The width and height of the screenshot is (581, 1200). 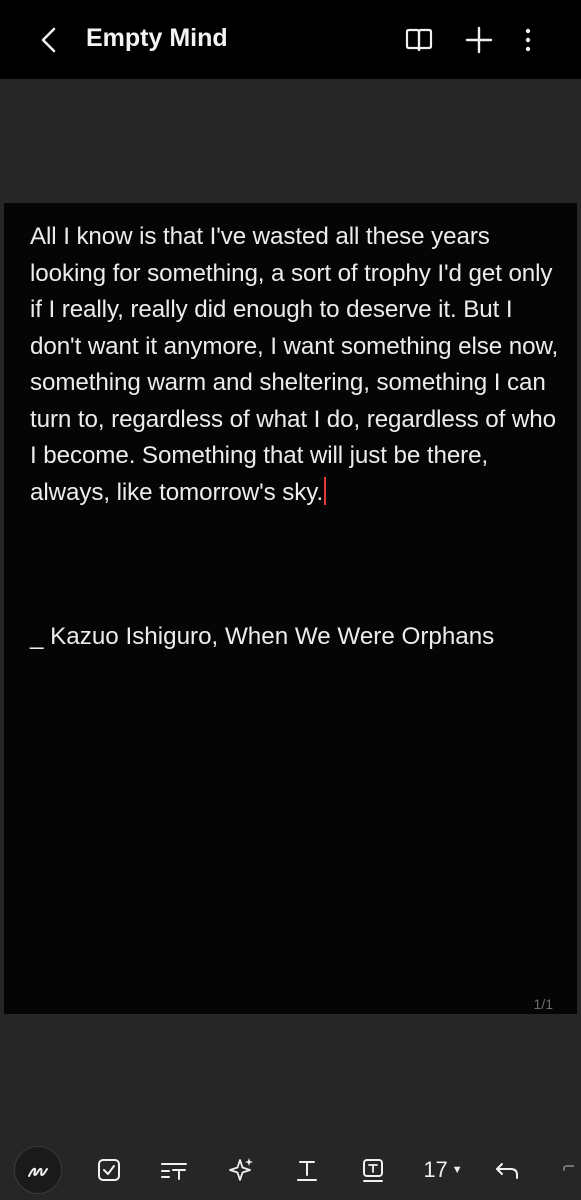 I want to click on text-format-button, so click(x=307, y=1170).